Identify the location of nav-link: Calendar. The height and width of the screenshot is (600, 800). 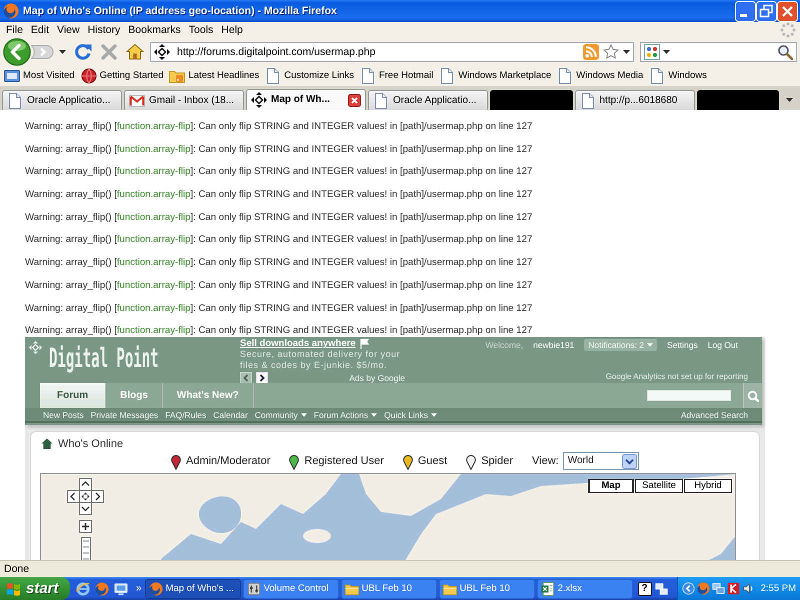
(230, 415).